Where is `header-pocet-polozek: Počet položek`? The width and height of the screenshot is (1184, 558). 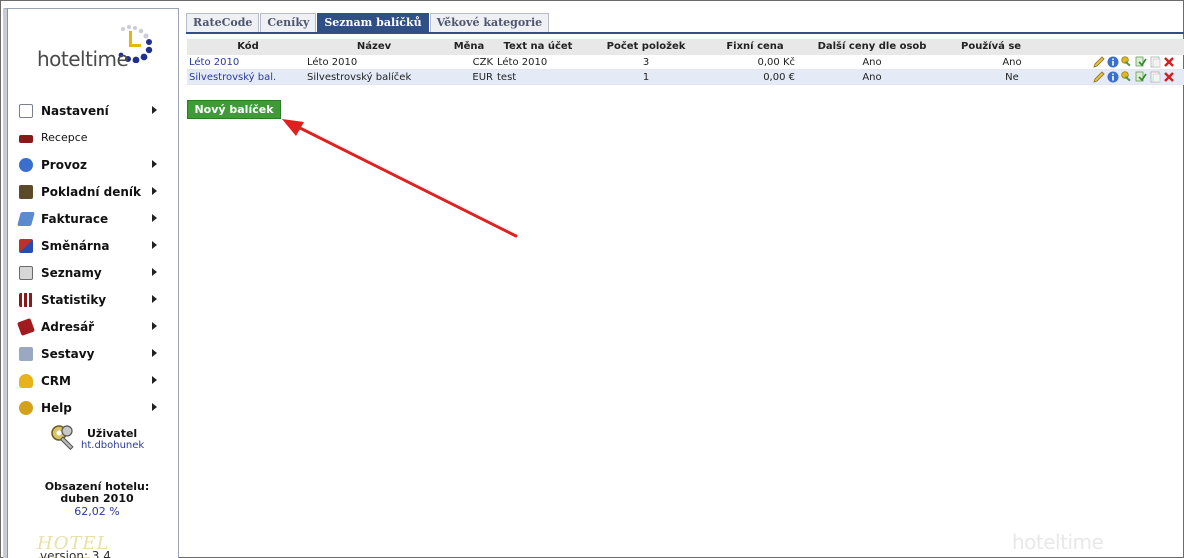
header-pocet-polozek: Počet položek is located at coordinates (646, 47).